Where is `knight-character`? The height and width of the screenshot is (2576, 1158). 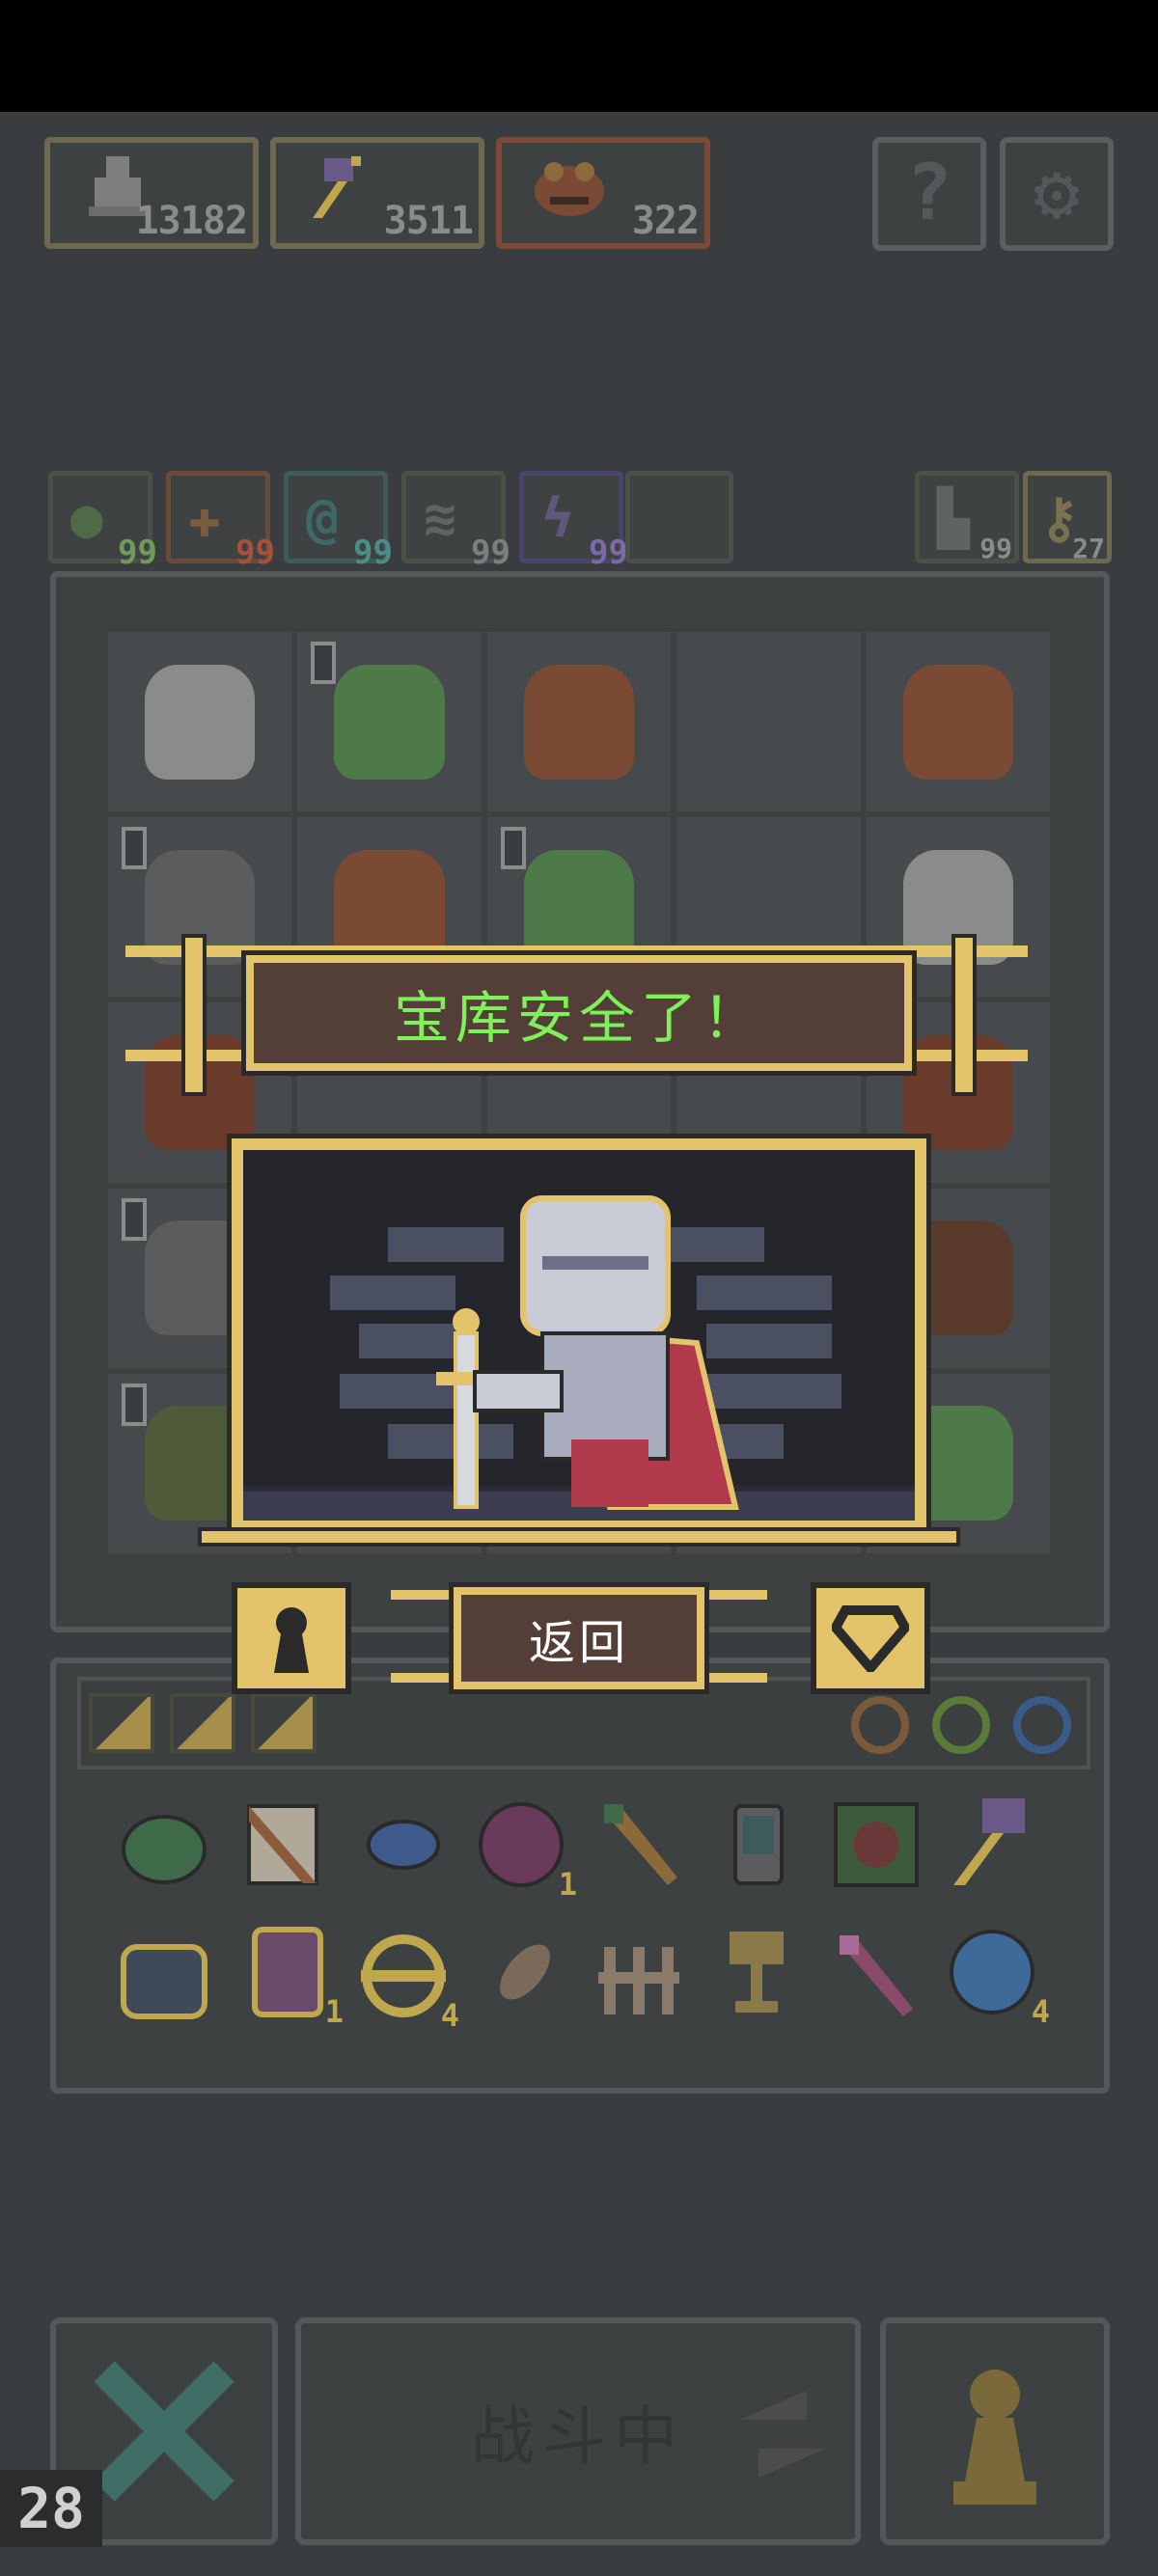 knight-character is located at coordinates (587, 1353).